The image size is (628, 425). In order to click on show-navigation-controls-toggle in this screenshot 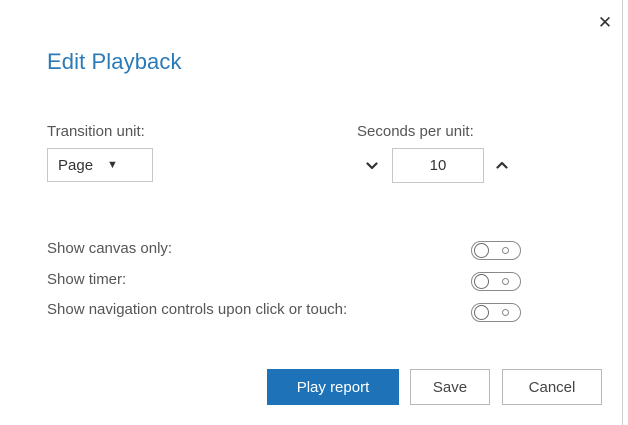, I will do `click(496, 312)`.